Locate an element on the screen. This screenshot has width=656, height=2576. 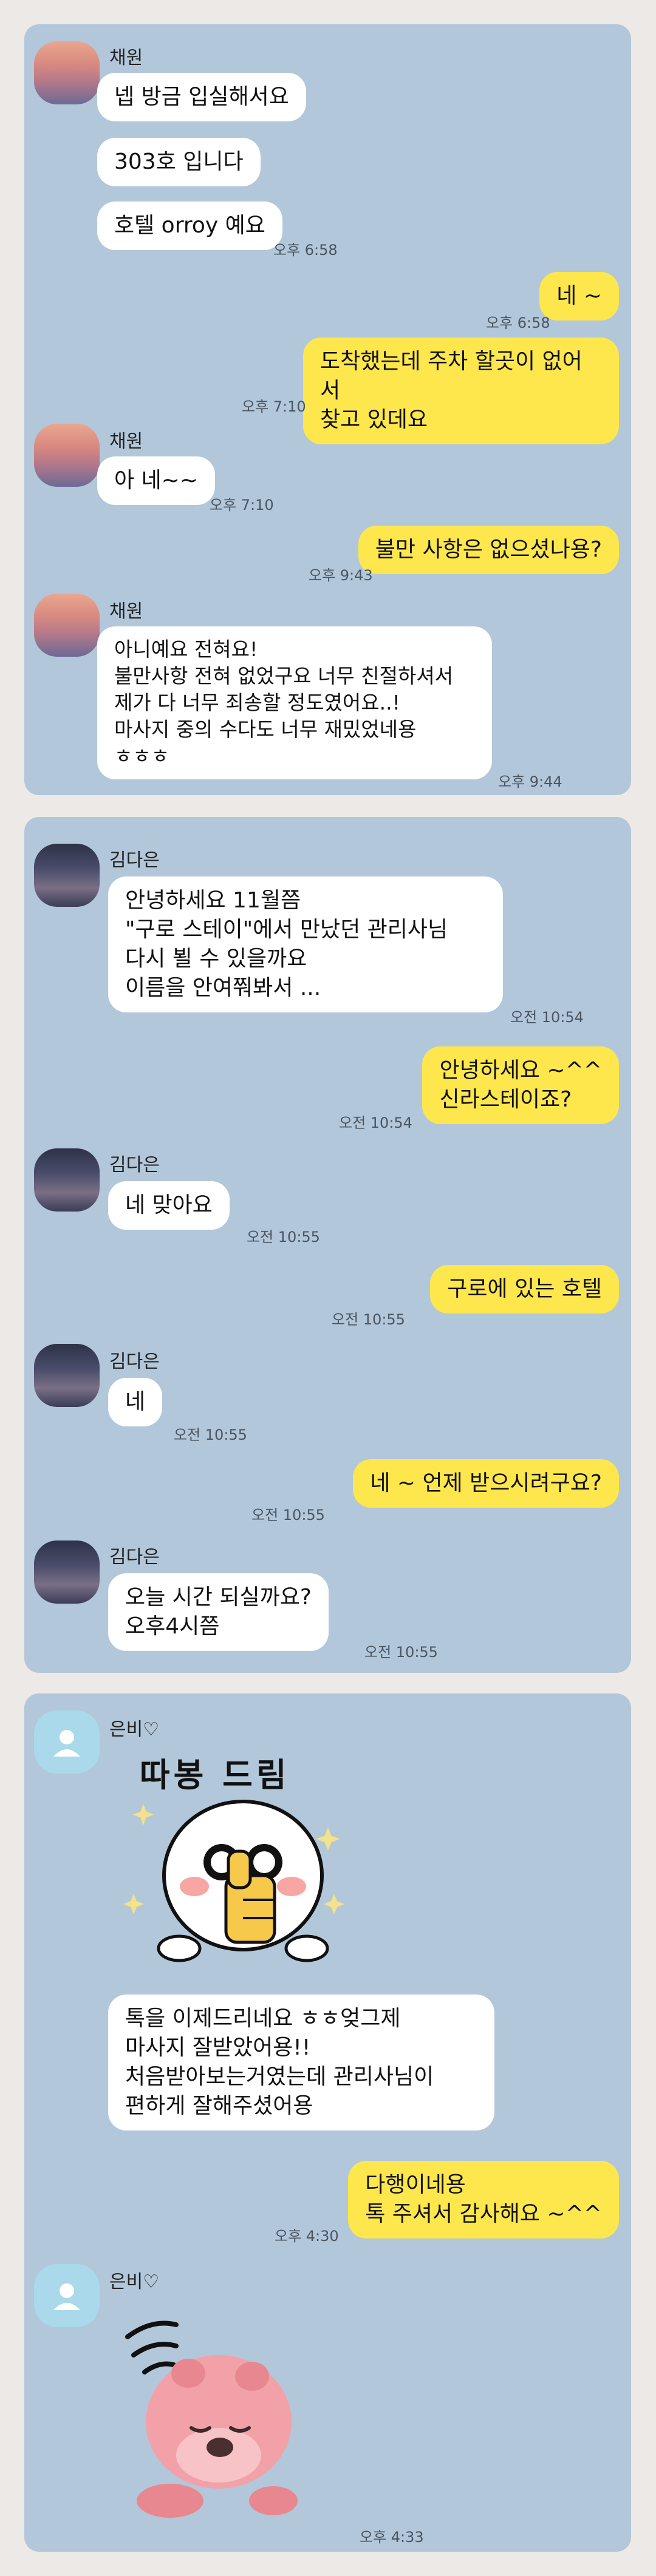
pink-beaver-sticker is located at coordinates (206, 2419).